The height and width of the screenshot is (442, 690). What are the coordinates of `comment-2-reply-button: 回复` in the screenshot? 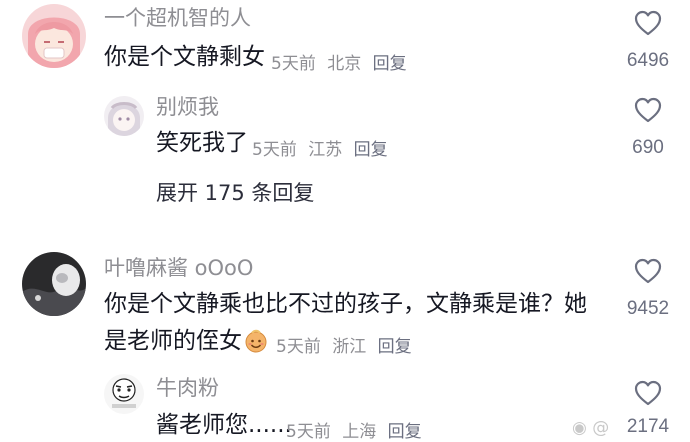 It's located at (371, 150).